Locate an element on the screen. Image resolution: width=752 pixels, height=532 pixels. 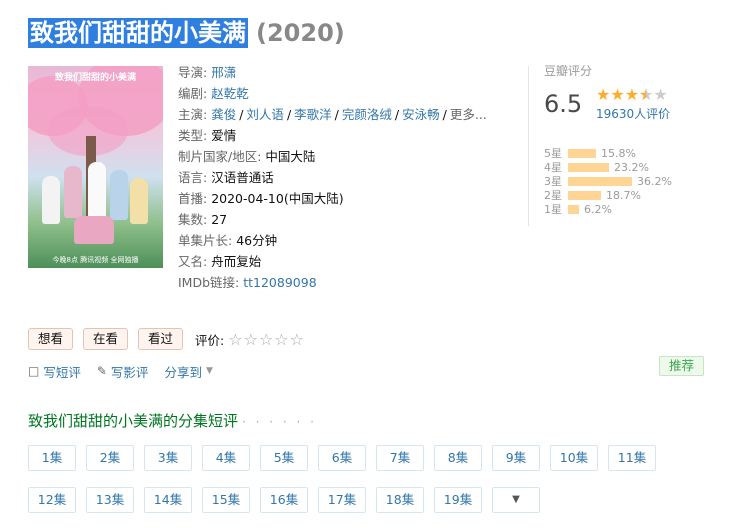
rating-people-link: 19630人评价 is located at coordinates (633, 113).